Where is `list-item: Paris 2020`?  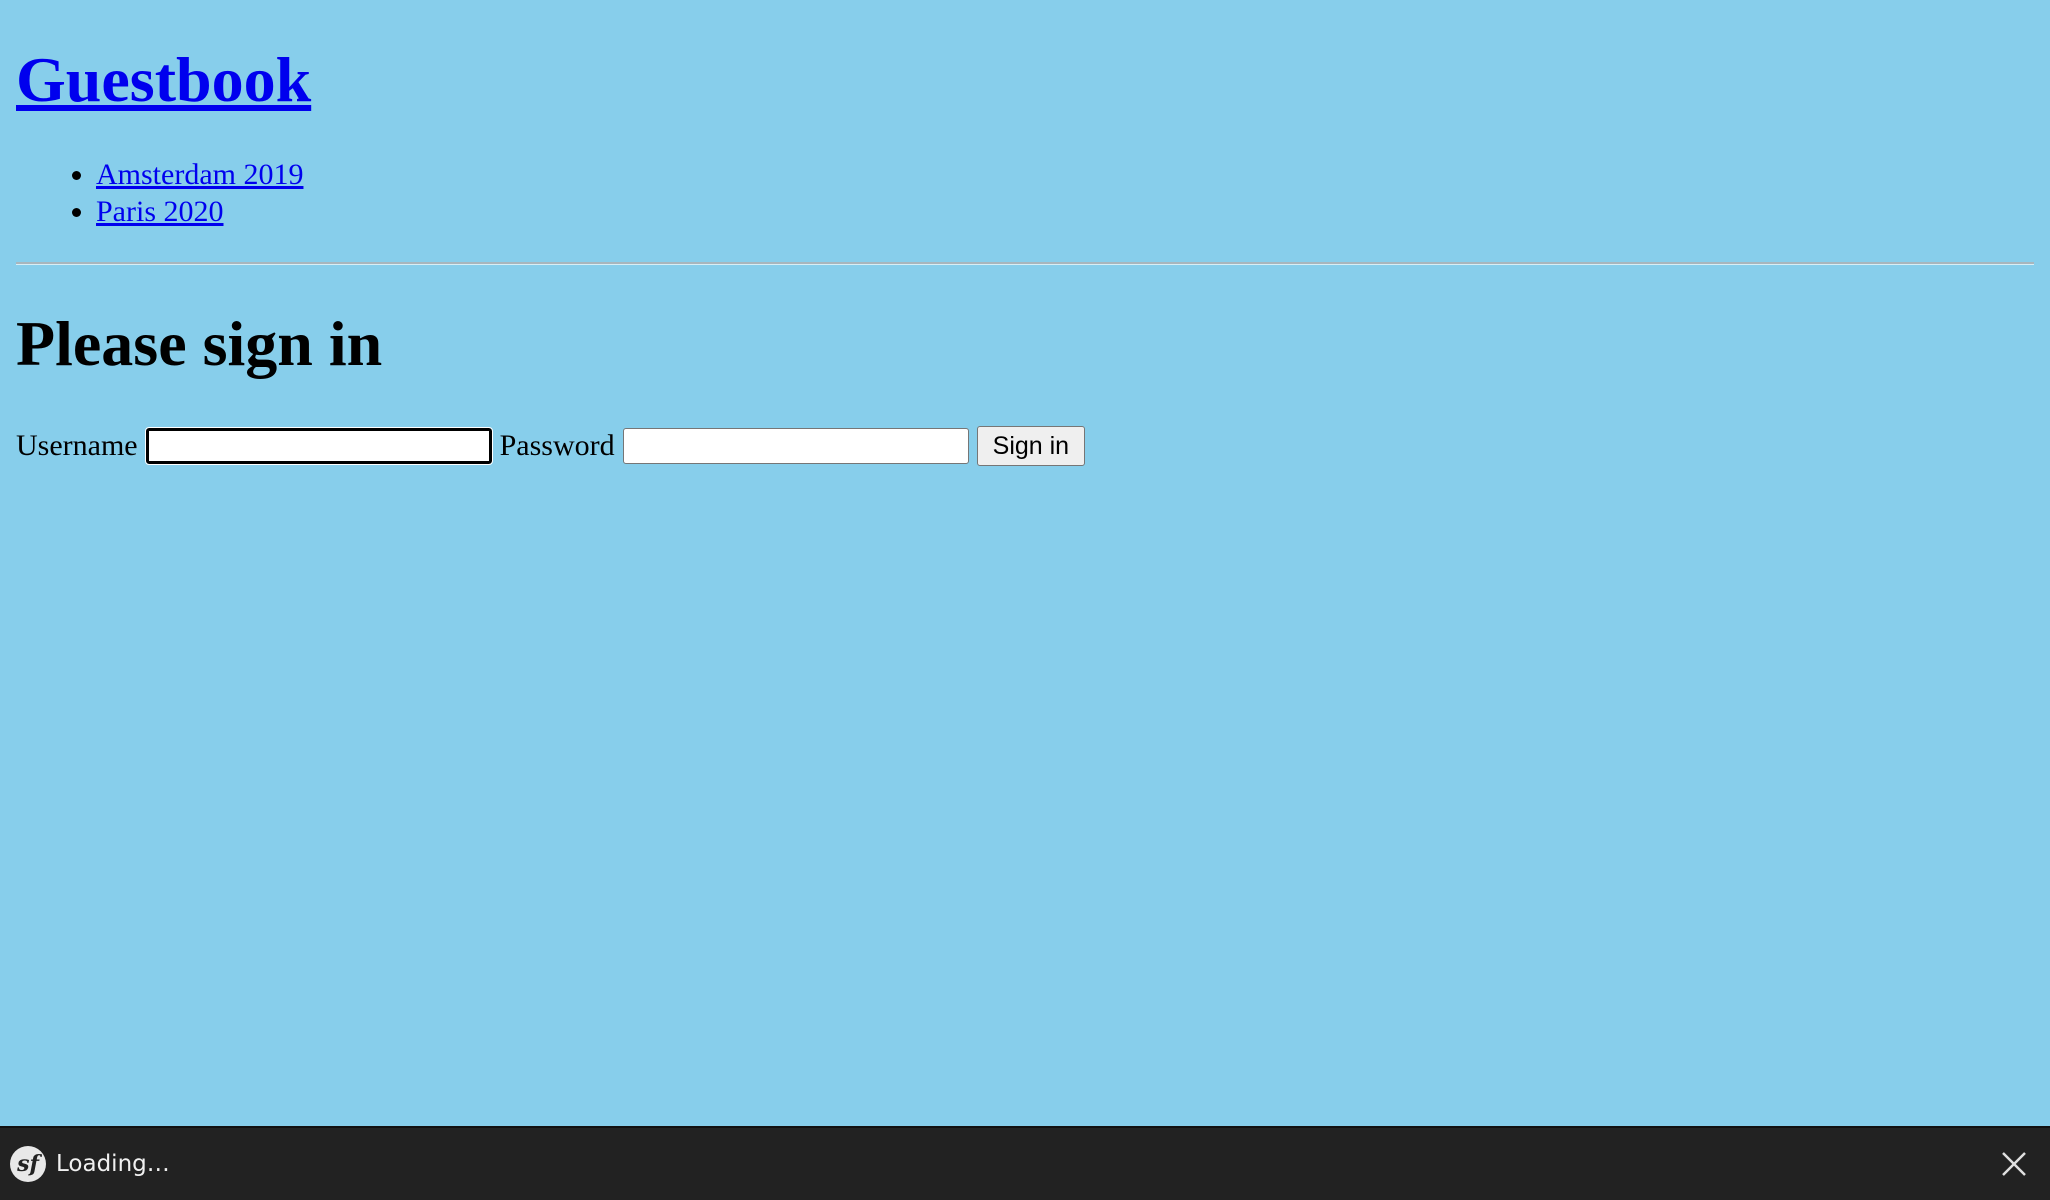 list-item: Paris 2020 is located at coordinates (1065, 211).